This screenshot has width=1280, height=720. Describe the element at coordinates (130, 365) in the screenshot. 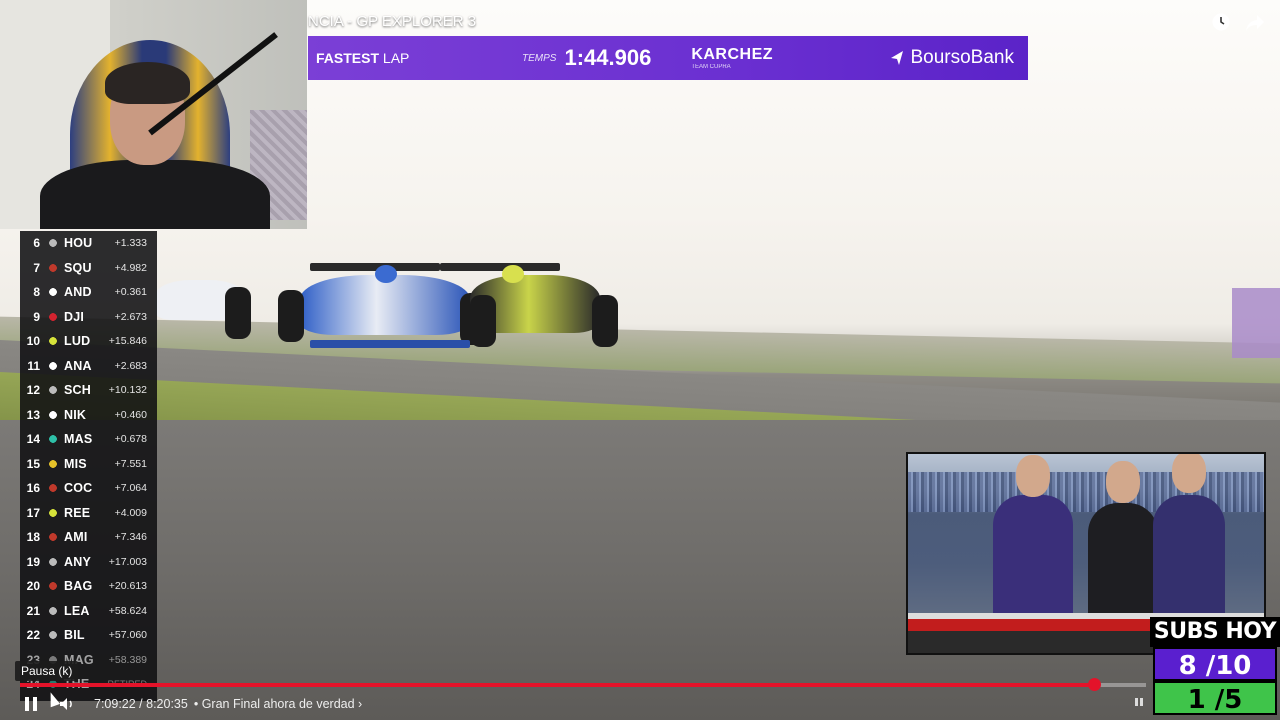

I see `gap: +2.683` at that location.